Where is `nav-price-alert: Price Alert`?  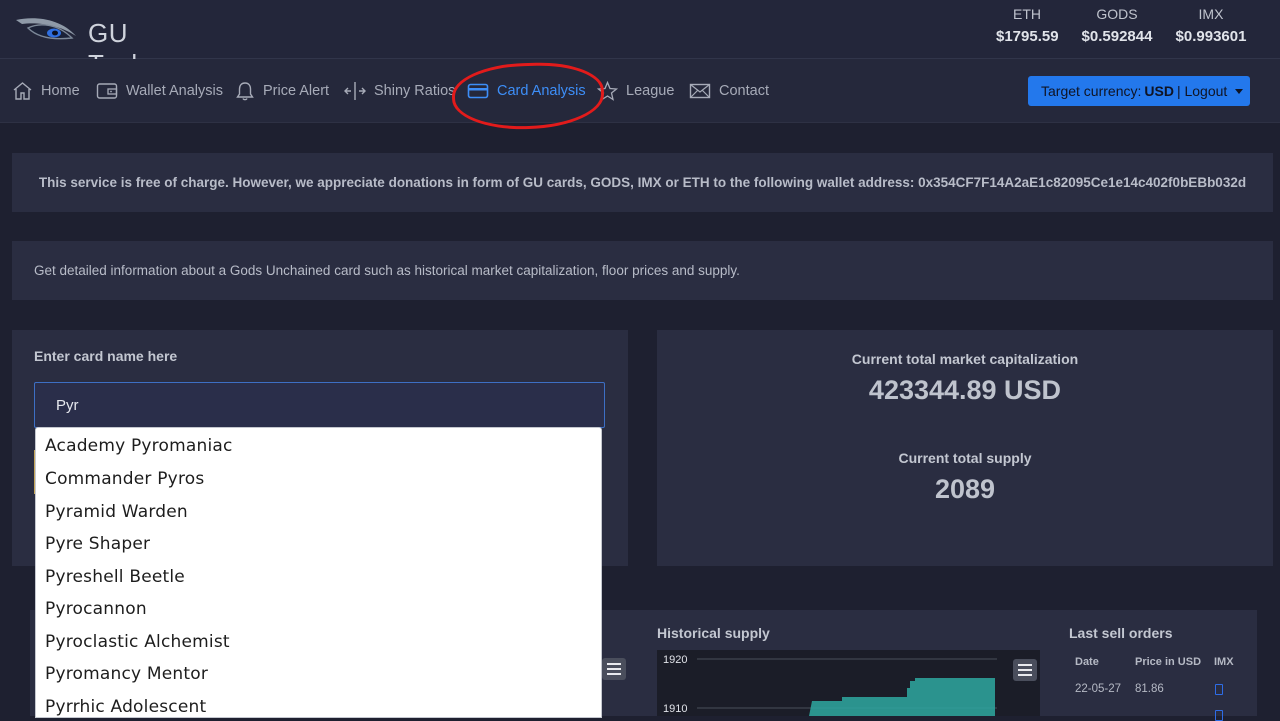
nav-price-alert: Price Alert is located at coordinates (282, 91).